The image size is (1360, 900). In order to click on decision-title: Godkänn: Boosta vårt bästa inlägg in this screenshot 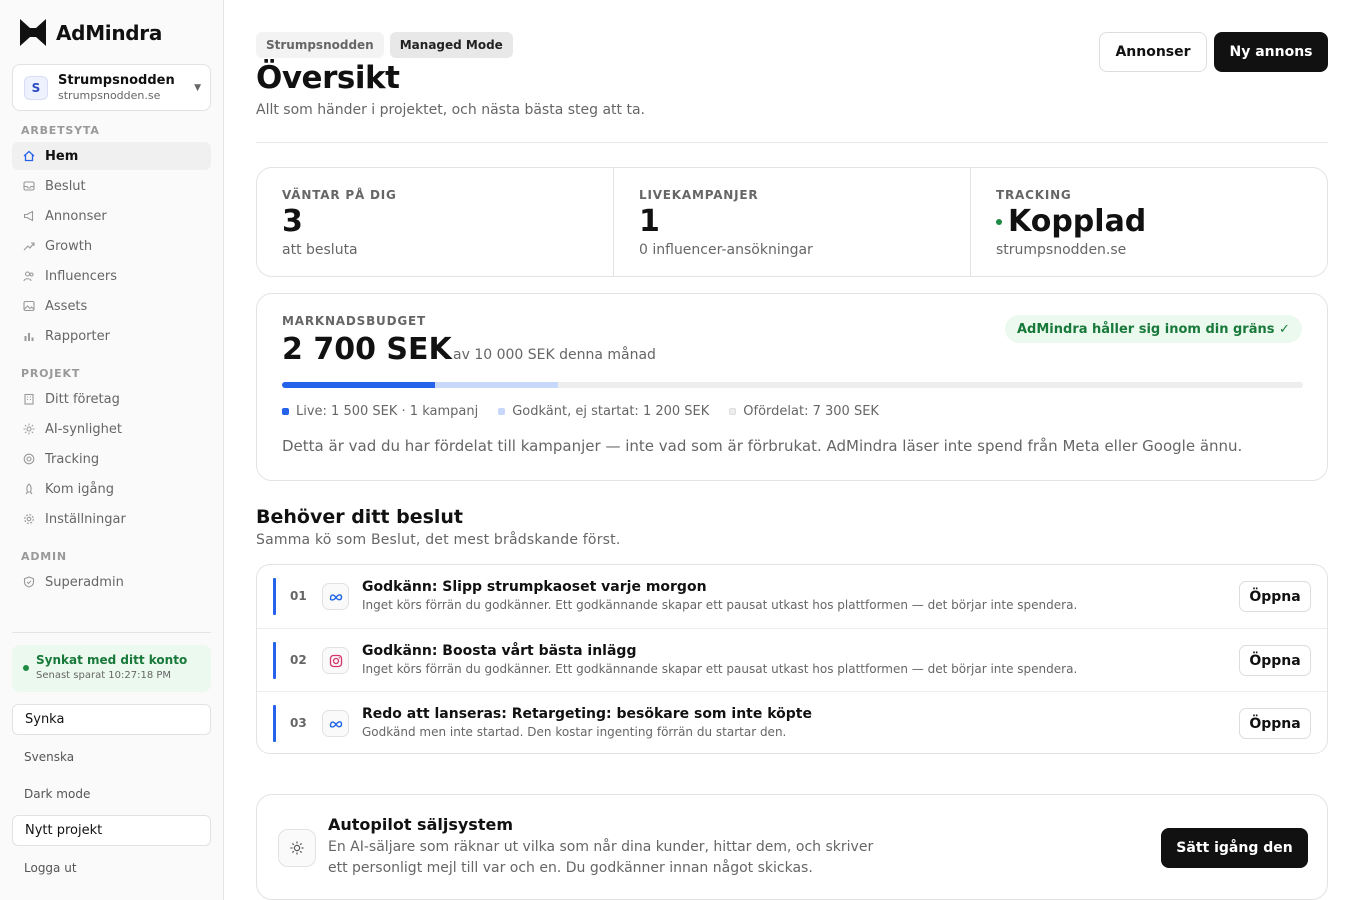, I will do `click(499, 651)`.